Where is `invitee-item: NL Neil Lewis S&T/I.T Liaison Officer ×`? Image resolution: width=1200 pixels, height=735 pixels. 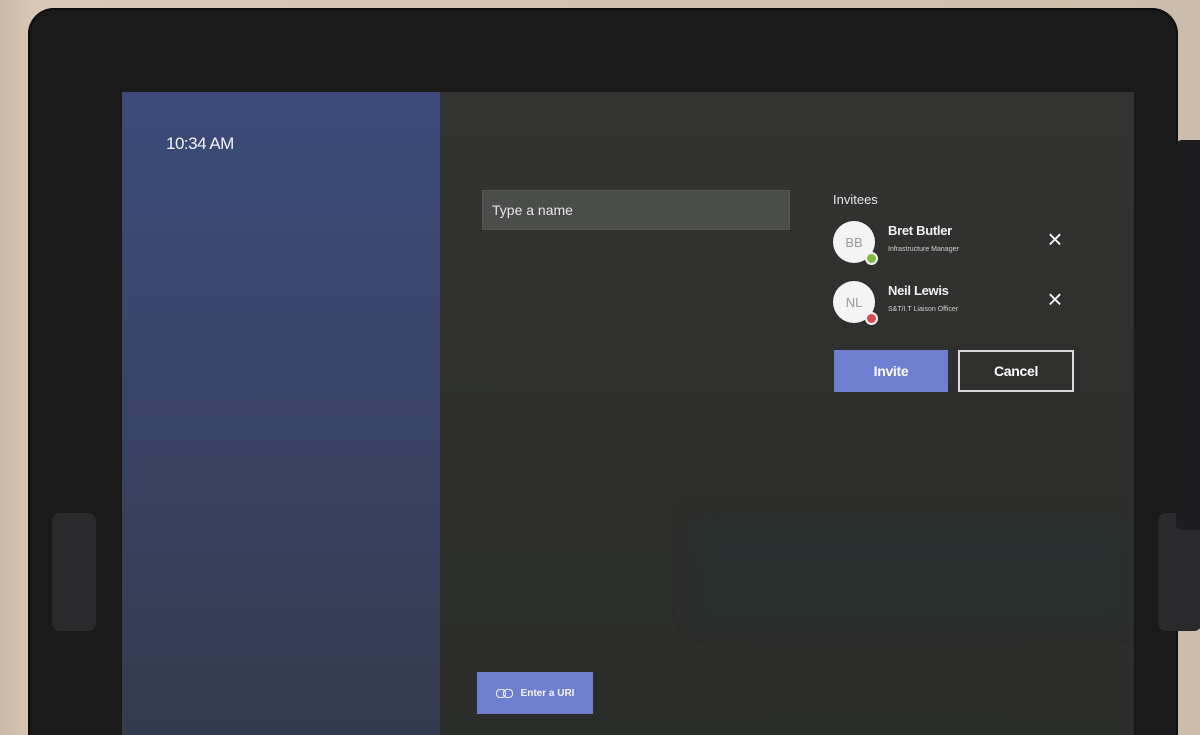
invitee-item: NL Neil Lewis S&T/I.T Liaison Officer × is located at coordinates (958, 311).